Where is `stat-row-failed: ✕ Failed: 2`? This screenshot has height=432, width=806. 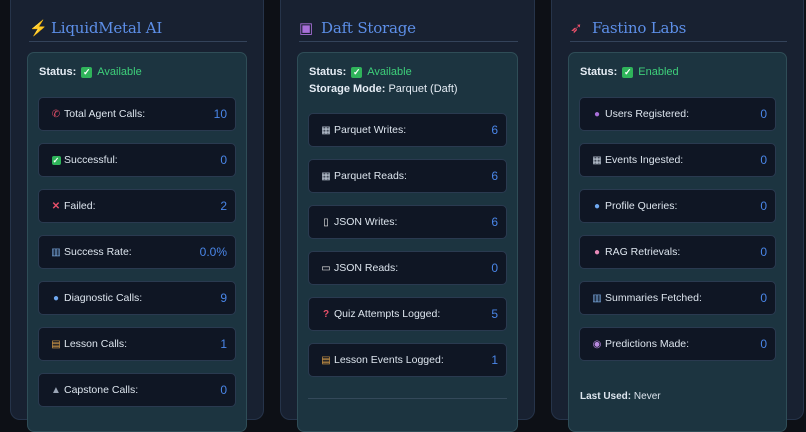 stat-row-failed: ✕ Failed: 2 is located at coordinates (137, 206).